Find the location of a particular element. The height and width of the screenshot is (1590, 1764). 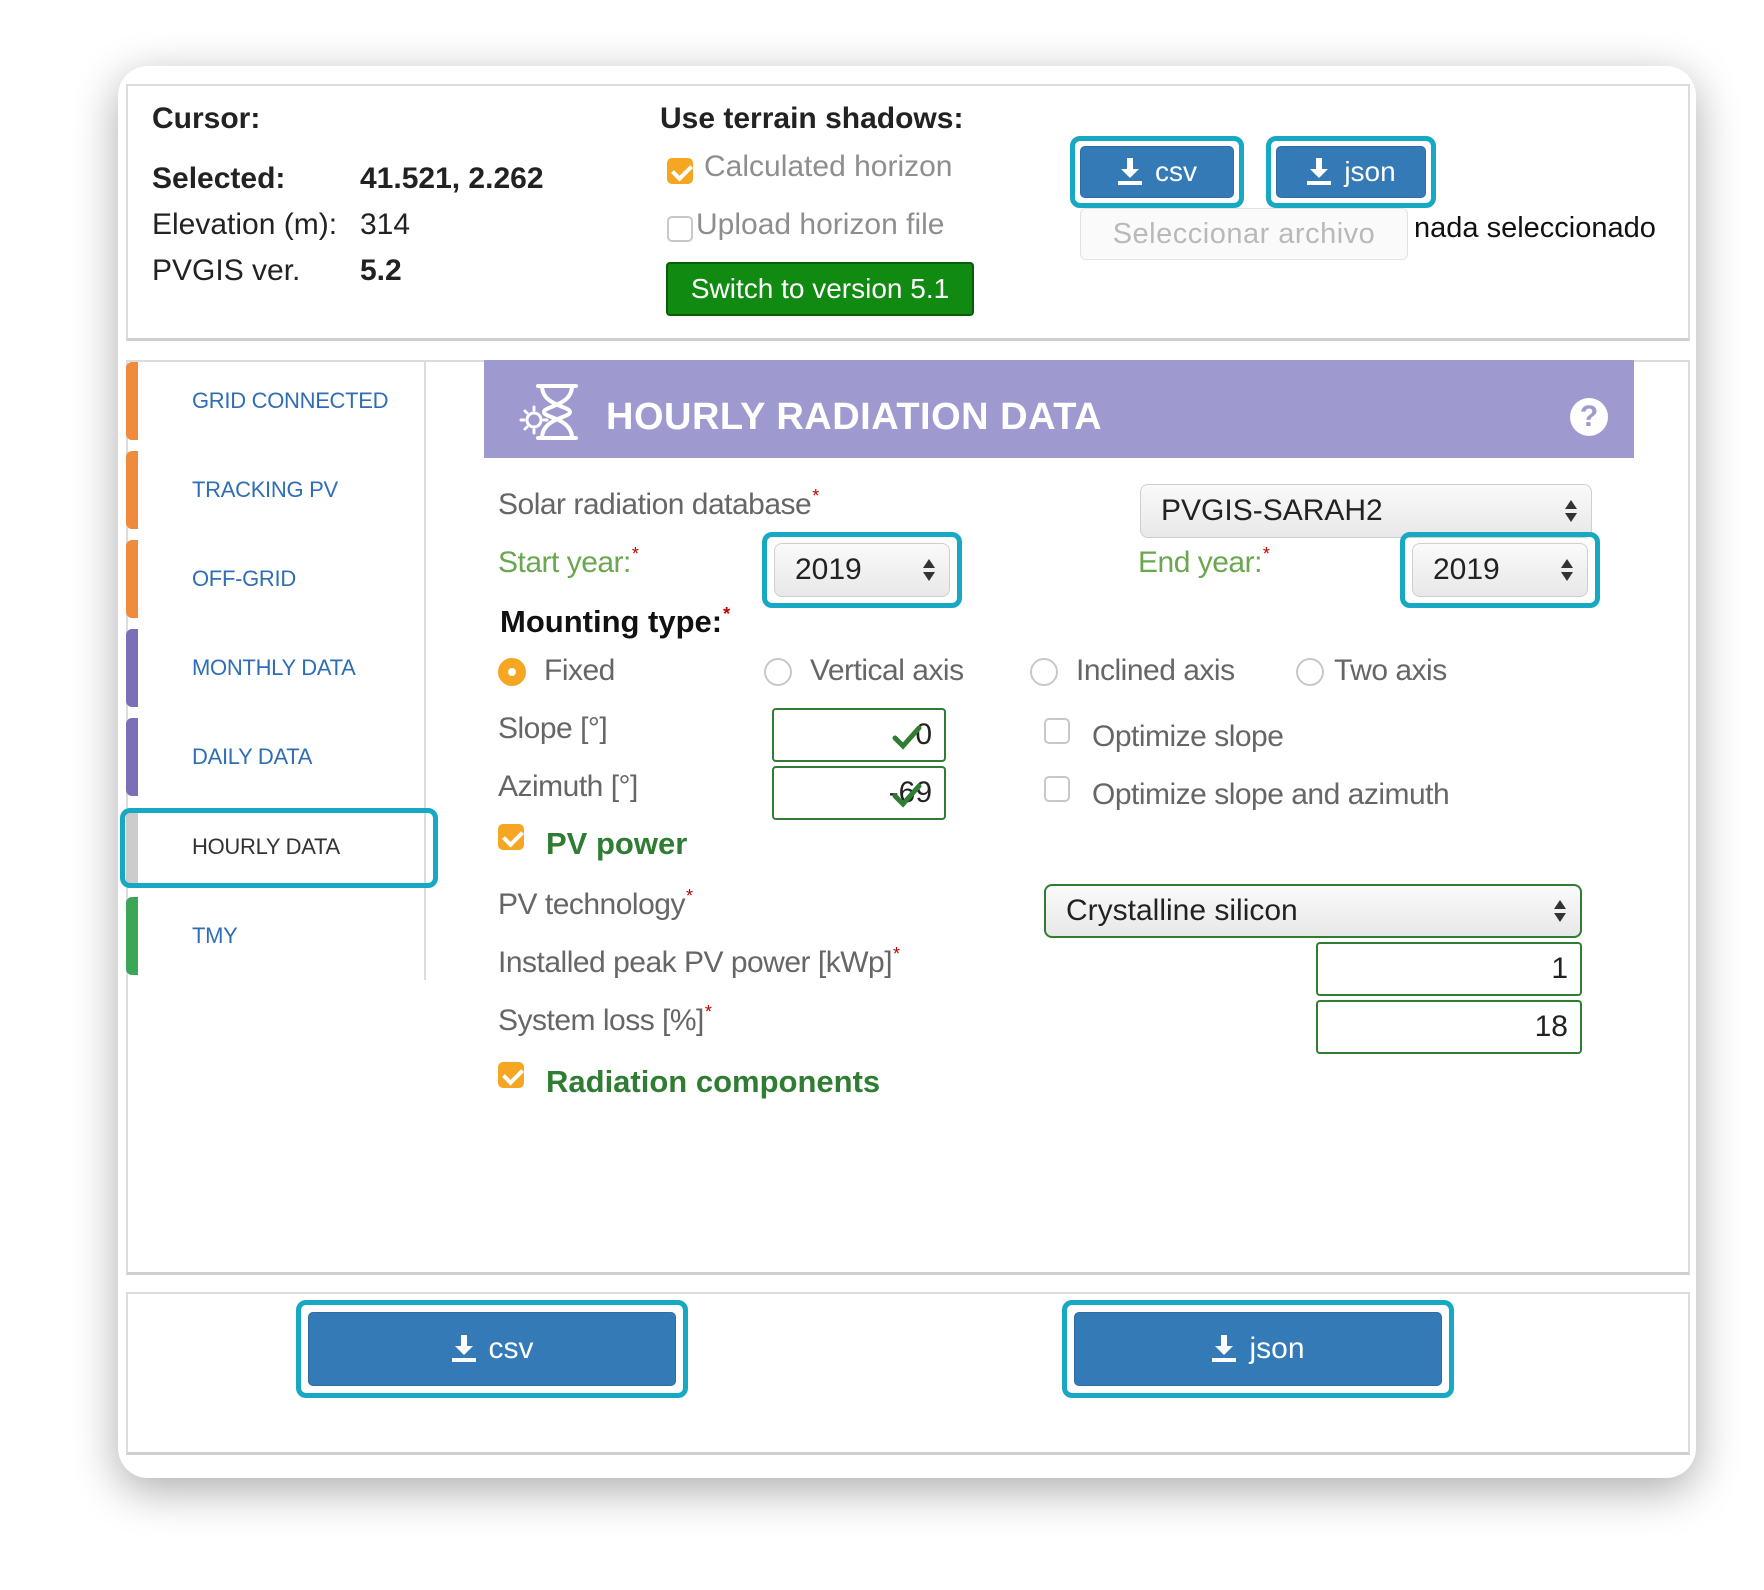

elevation-label: Elevation (m): is located at coordinates (245, 224).